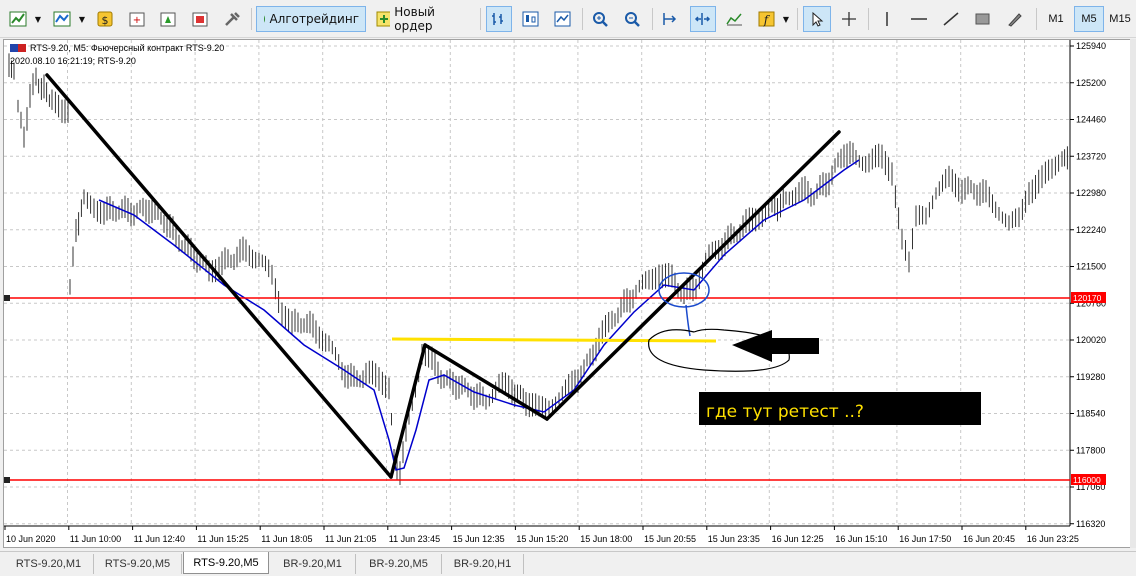 The height and width of the screenshot is (576, 1136). I want to click on tab-rts-m5-active: RTS-9.20,M5, so click(226, 563).